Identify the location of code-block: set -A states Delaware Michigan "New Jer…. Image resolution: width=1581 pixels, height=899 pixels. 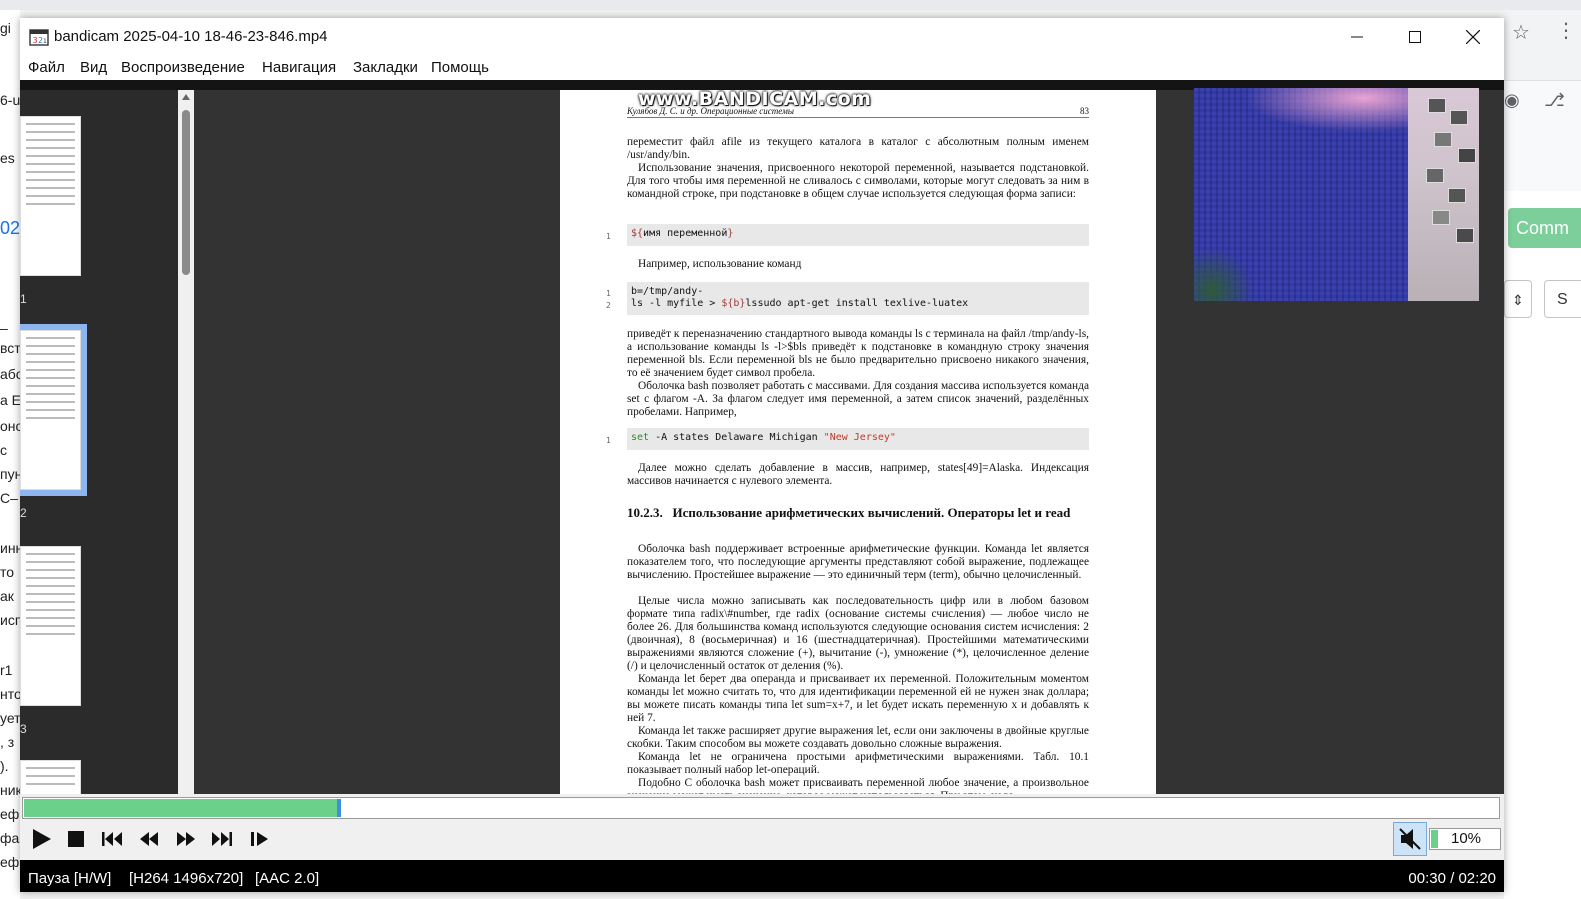
(858, 439).